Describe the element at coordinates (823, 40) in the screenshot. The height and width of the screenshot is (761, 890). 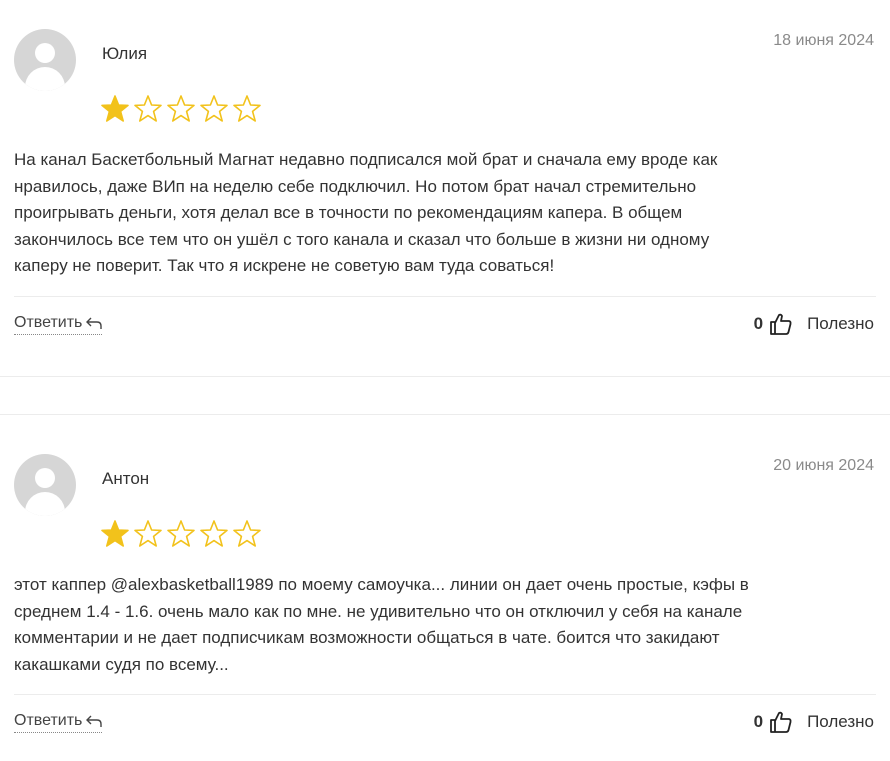
I see `review-date: 18 июня 2024` at that location.